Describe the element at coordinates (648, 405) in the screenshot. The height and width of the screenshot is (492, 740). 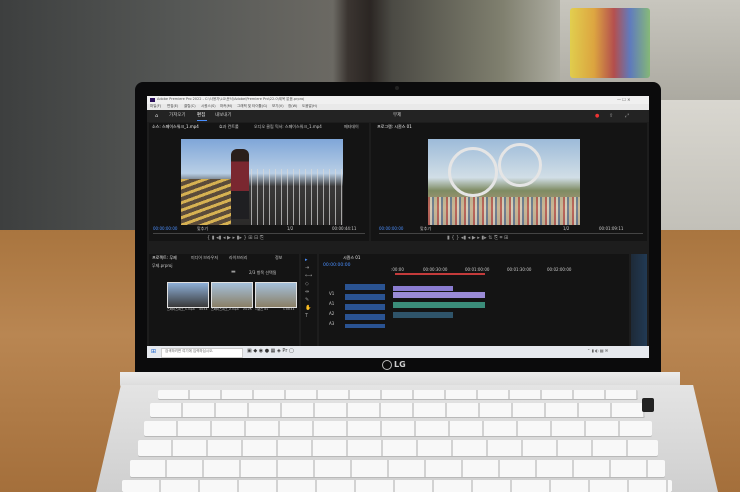
I see `side-port` at that location.